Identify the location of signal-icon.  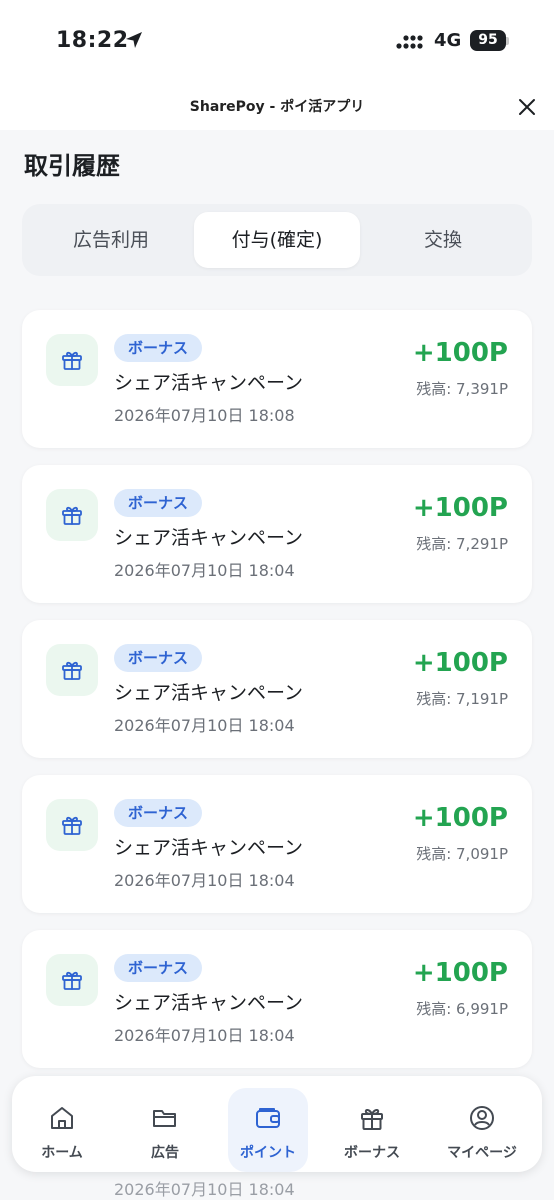
(409, 42).